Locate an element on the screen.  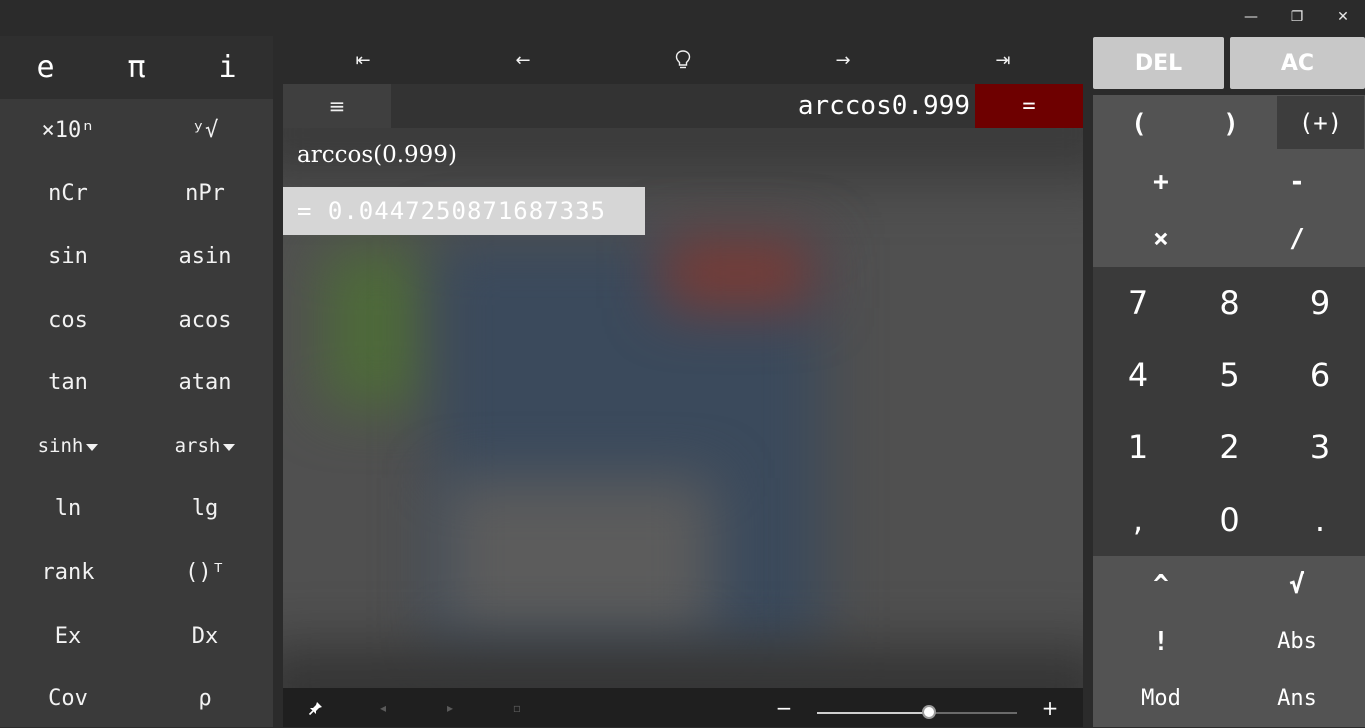
digit-2-key: 2 is located at coordinates (1229, 447).